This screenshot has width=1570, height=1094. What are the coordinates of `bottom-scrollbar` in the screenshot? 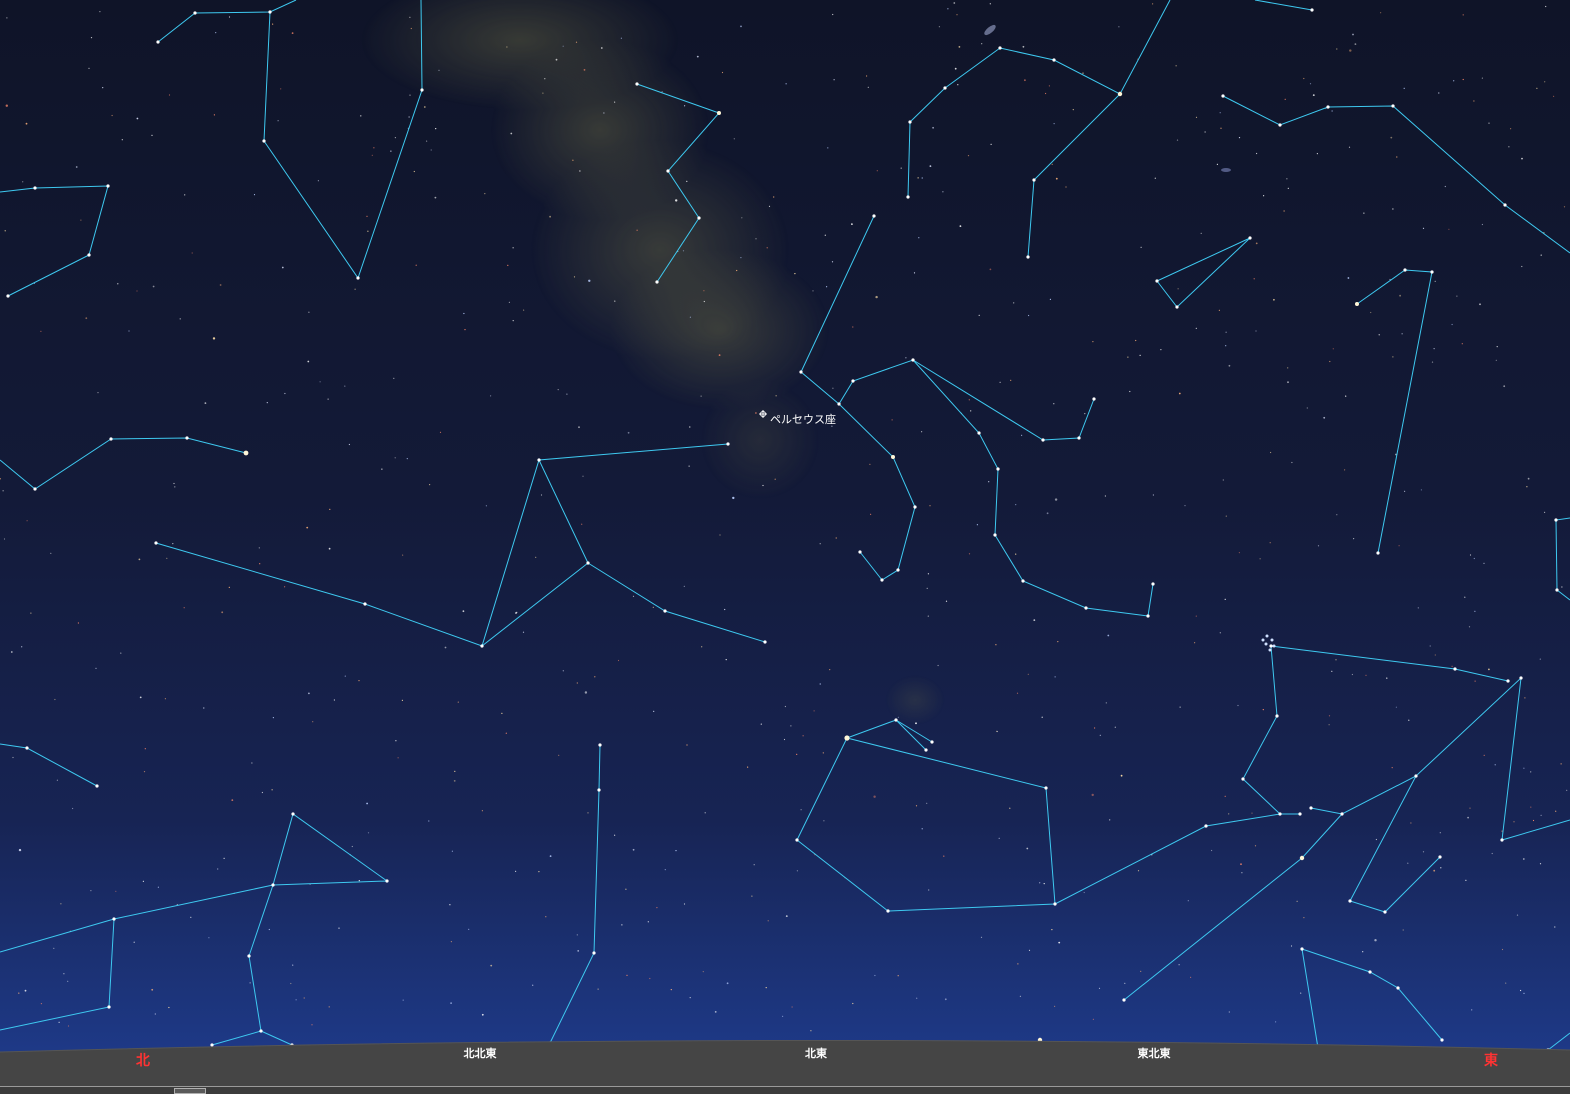 It's located at (785, 1090).